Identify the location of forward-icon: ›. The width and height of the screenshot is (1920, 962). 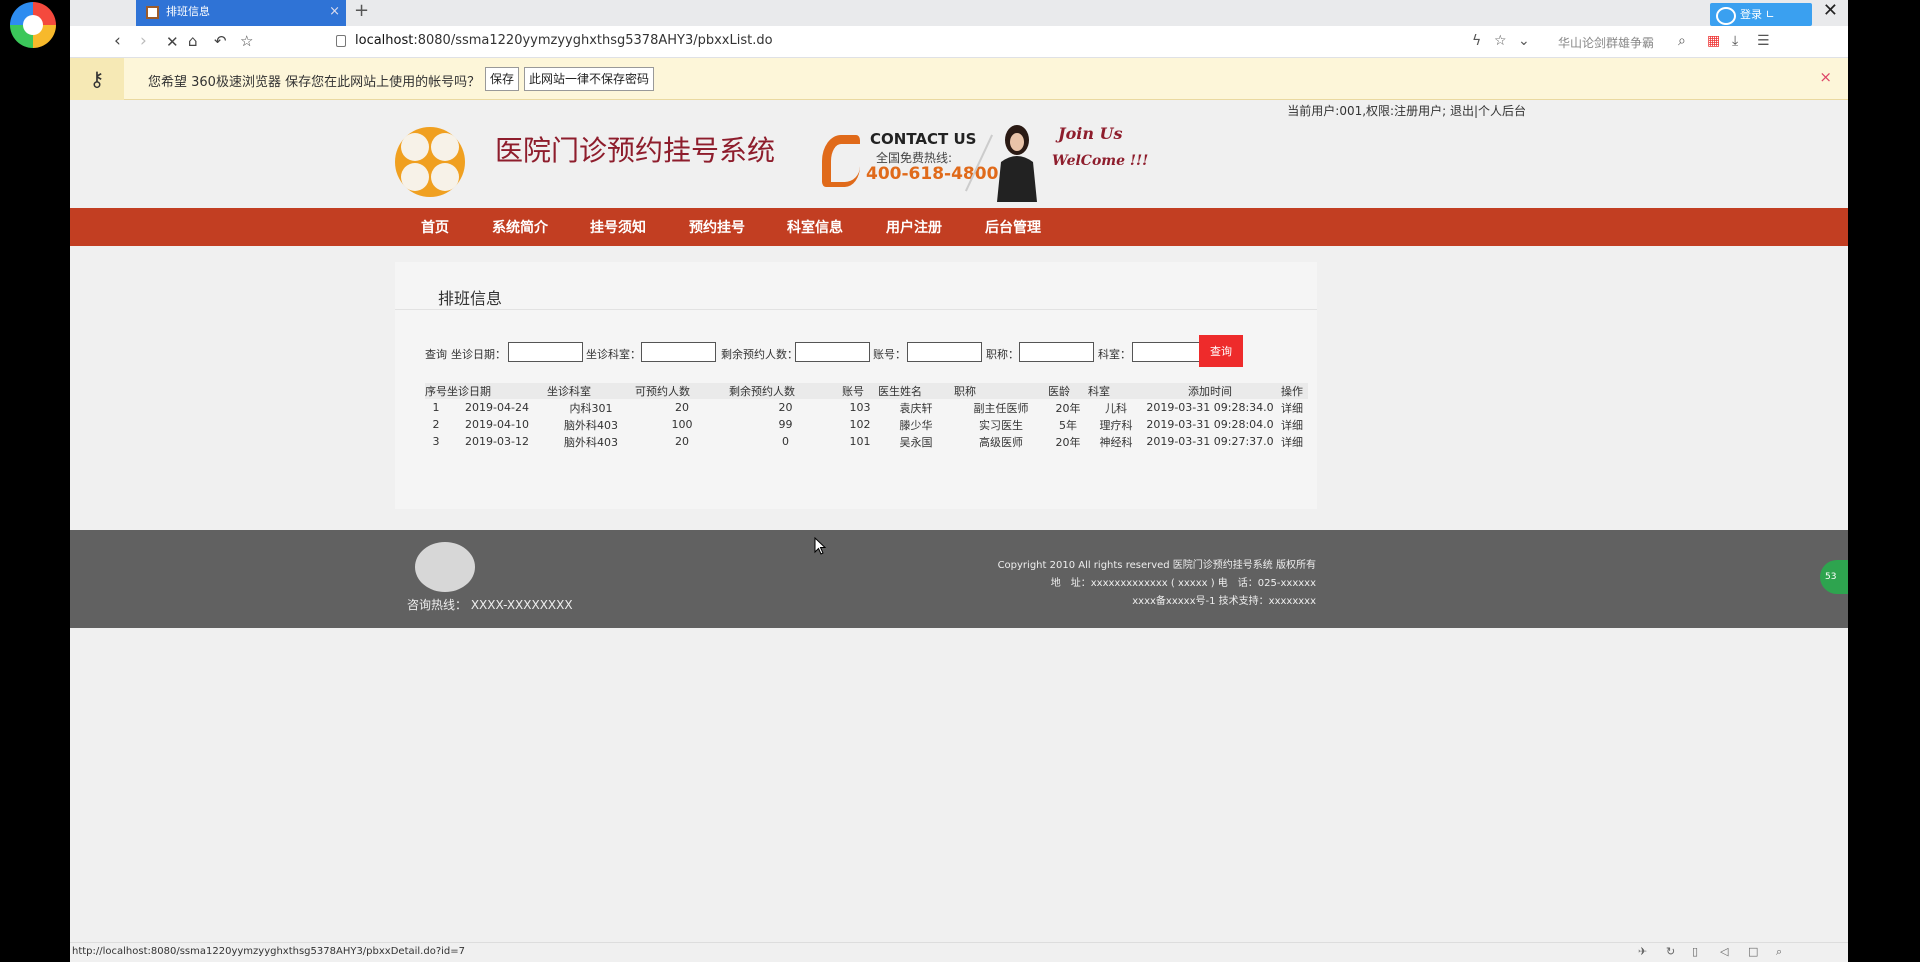
(143, 41).